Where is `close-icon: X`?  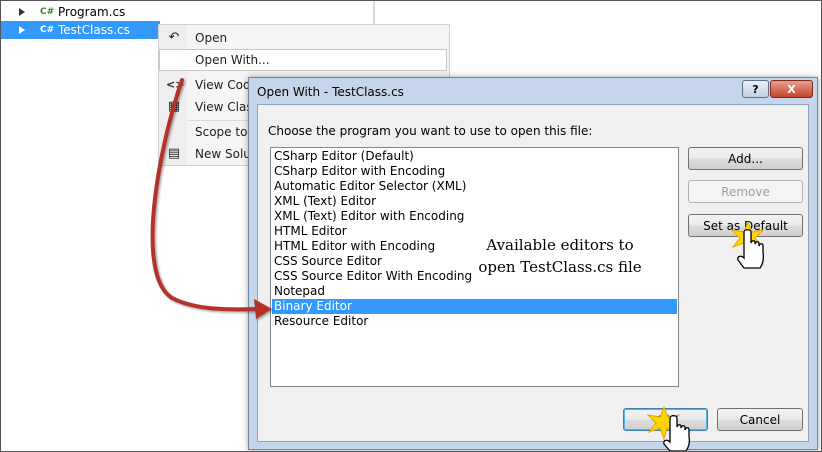
close-icon: X is located at coordinates (791, 89).